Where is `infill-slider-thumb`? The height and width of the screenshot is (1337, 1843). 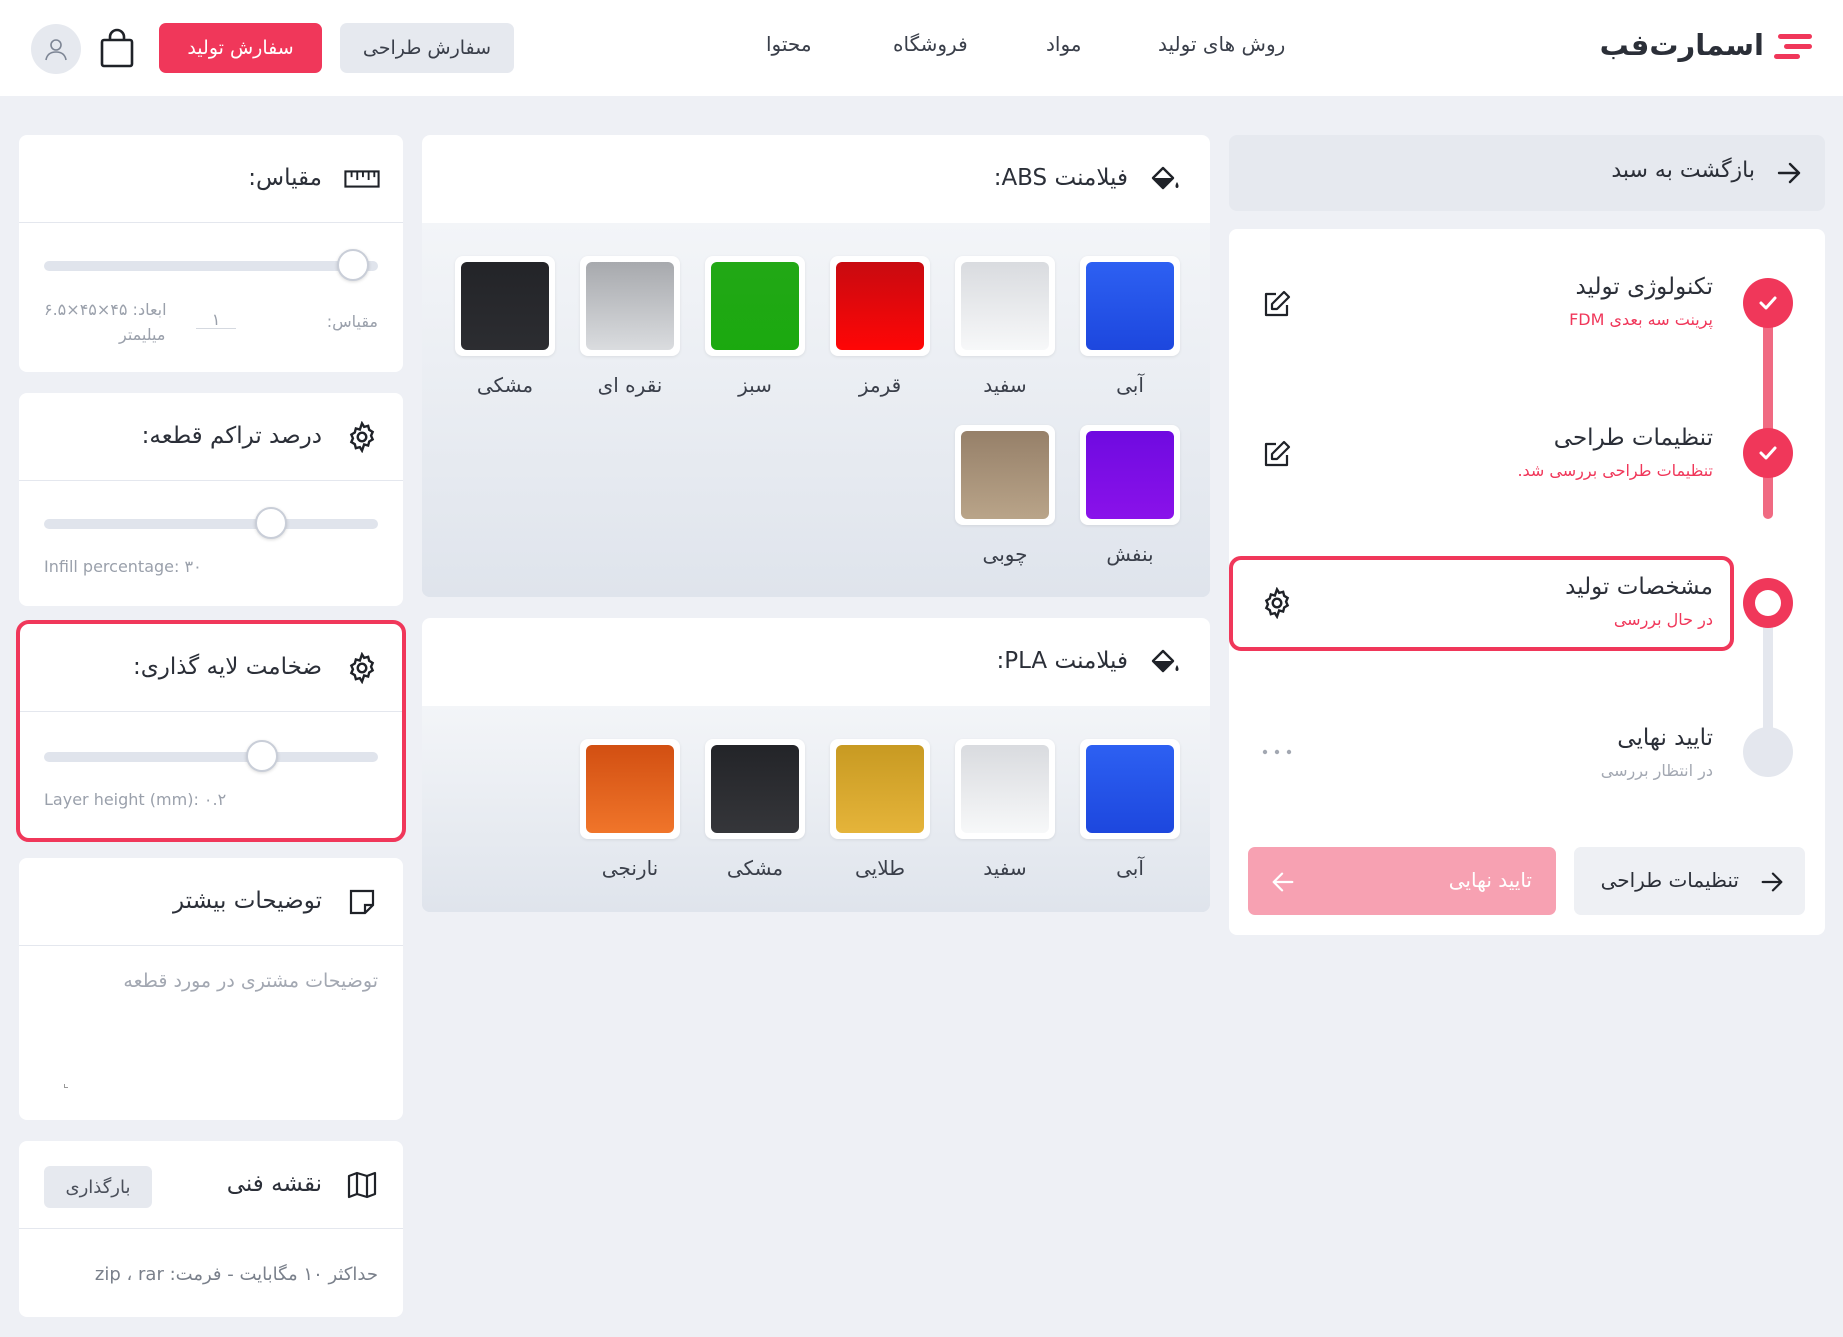 infill-slider-thumb is located at coordinates (271, 523).